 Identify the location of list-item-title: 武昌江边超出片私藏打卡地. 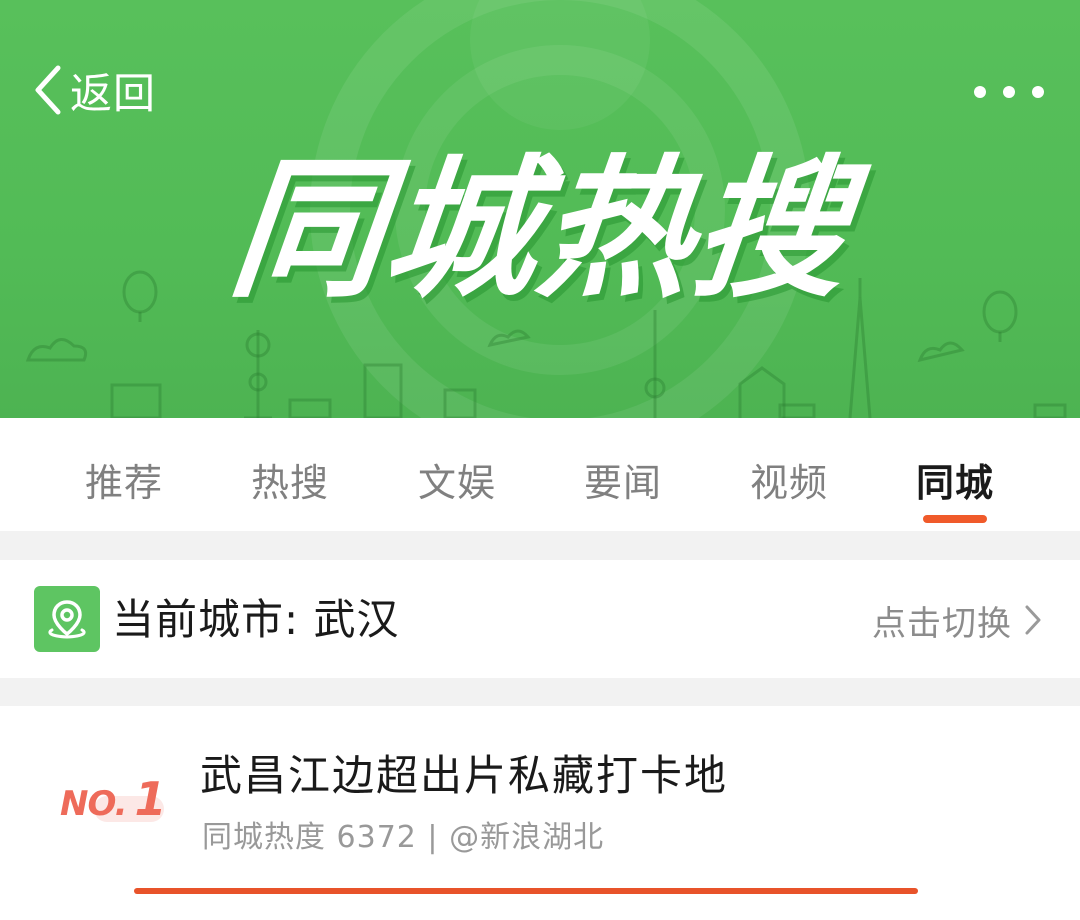
(464, 776).